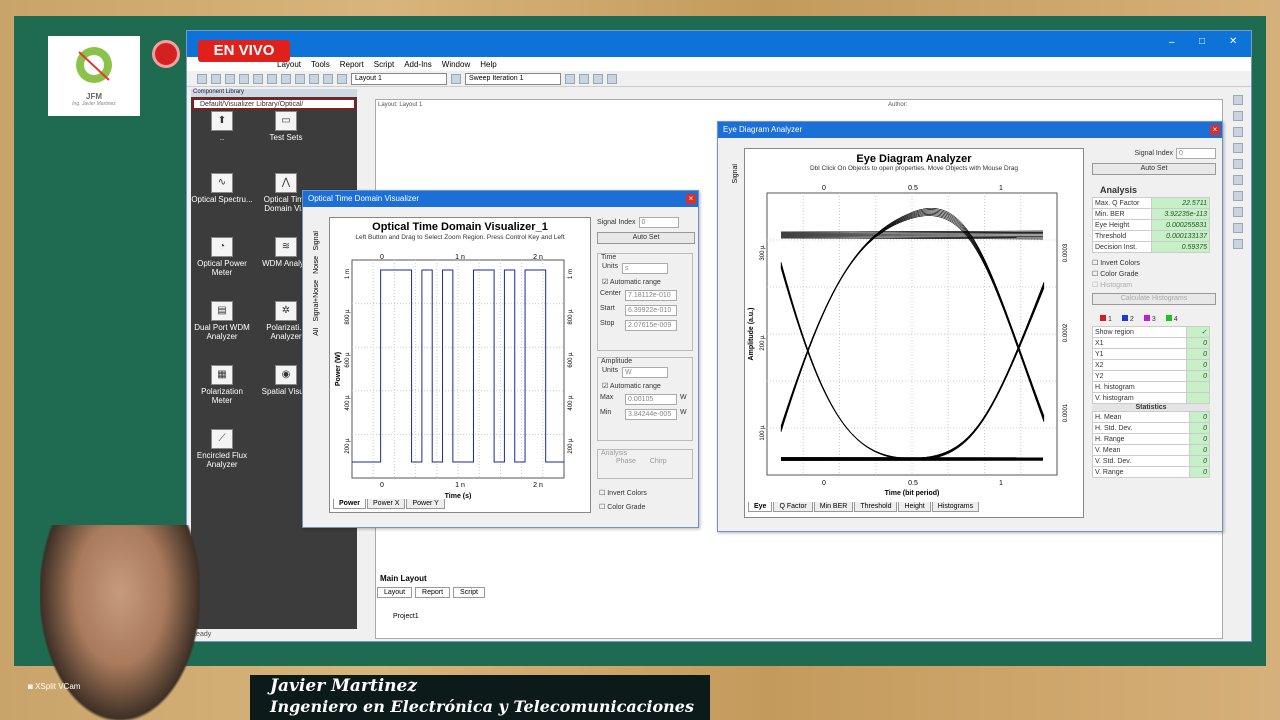 Image resolution: width=1280 pixels, height=720 pixels. I want to click on eye-auto-set-button: Auto Set, so click(1154, 169).